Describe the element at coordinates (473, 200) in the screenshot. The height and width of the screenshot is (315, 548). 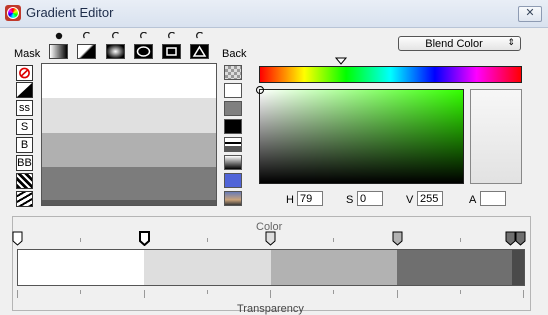
I see `a-label: A` at that location.